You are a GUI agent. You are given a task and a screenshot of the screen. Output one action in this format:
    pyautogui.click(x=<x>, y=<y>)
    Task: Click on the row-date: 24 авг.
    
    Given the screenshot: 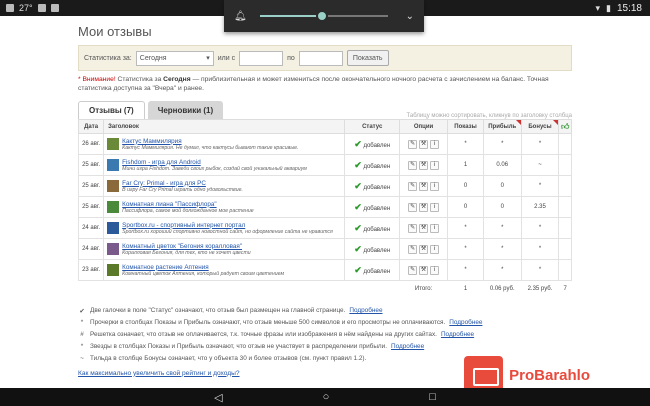 What is the action you would take?
    pyautogui.click(x=91, y=228)
    